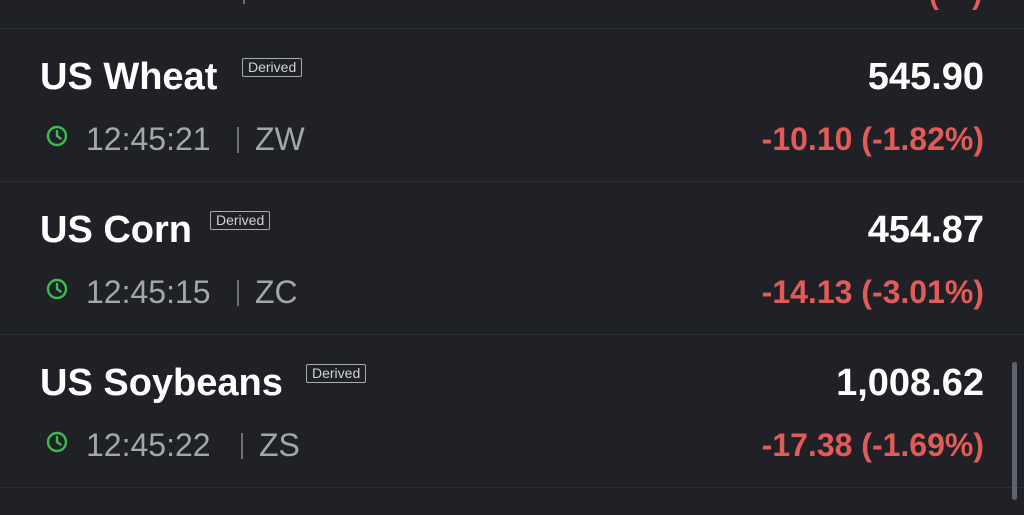 Image resolution: width=1024 pixels, height=515 pixels. Describe the element at coordinates (872, 292) in the screenshot. I see `price-change: -14.13 (-3.01%)` at that location.